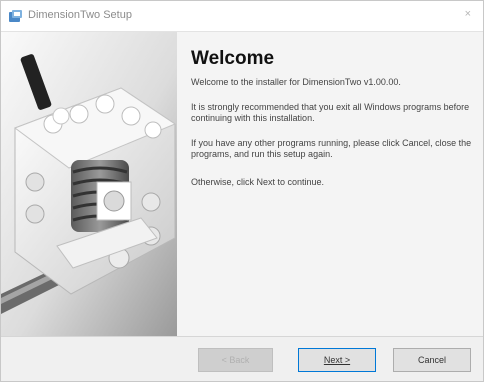 This screenshot has height=382, width=484. Describe the element at coordinates (80, 15) in the screenshot. I see `window-title: DimensionTwo Setup` at that location.